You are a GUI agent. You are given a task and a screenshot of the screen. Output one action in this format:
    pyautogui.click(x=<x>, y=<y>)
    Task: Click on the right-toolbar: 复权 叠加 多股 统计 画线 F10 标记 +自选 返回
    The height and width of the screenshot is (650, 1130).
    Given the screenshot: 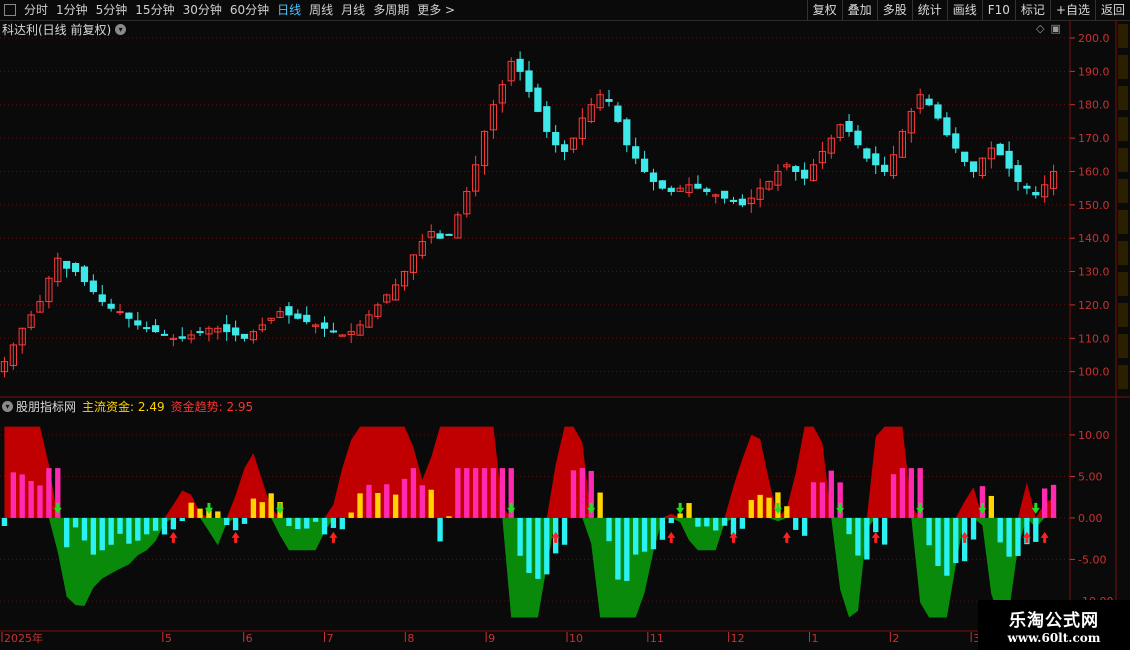 What is the action you would take?
    pyautogui.click(x=968, y=10)
    